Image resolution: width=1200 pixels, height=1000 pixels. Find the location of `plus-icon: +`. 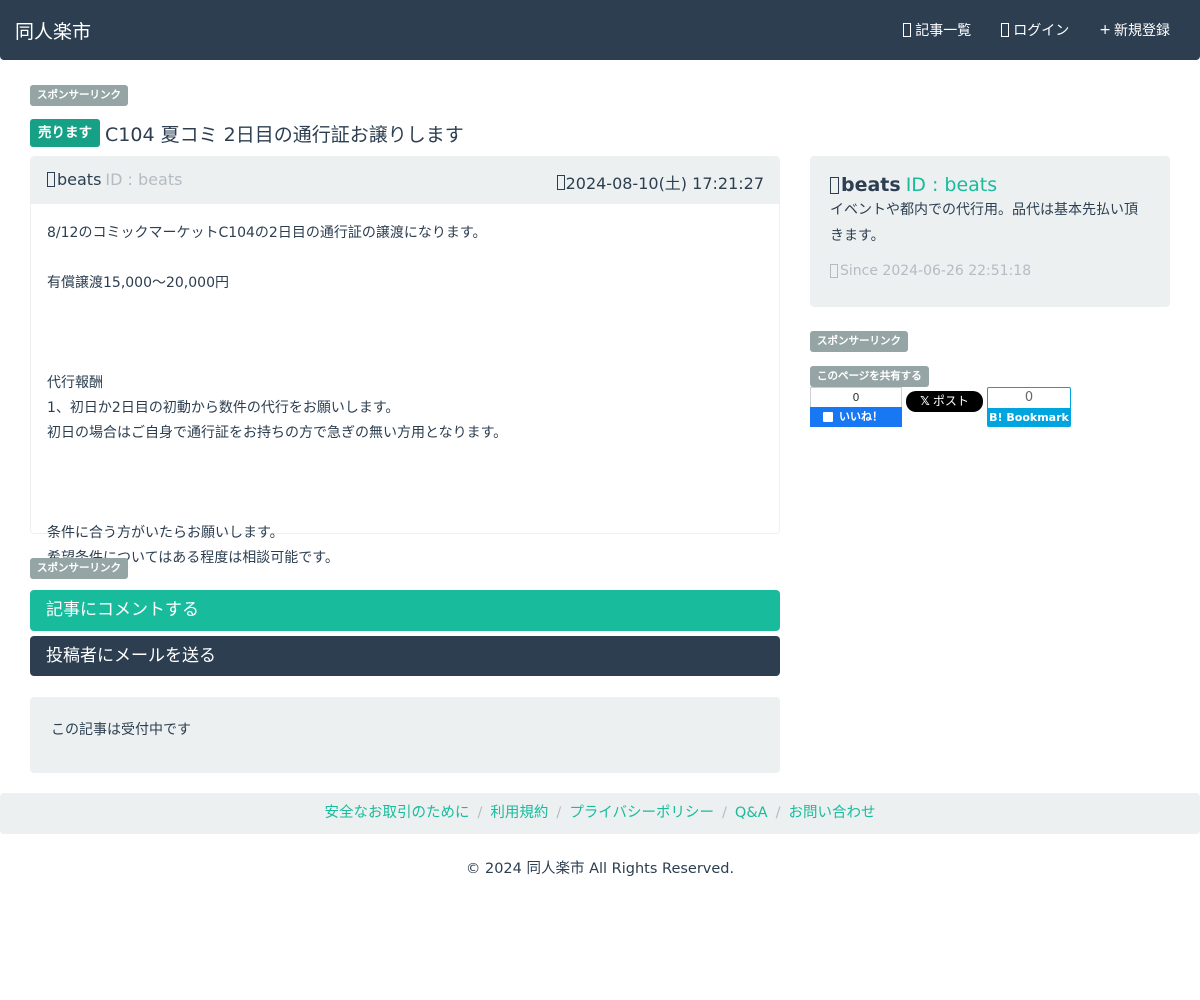

plus-icon: + is located at coordinates (1105, 30).